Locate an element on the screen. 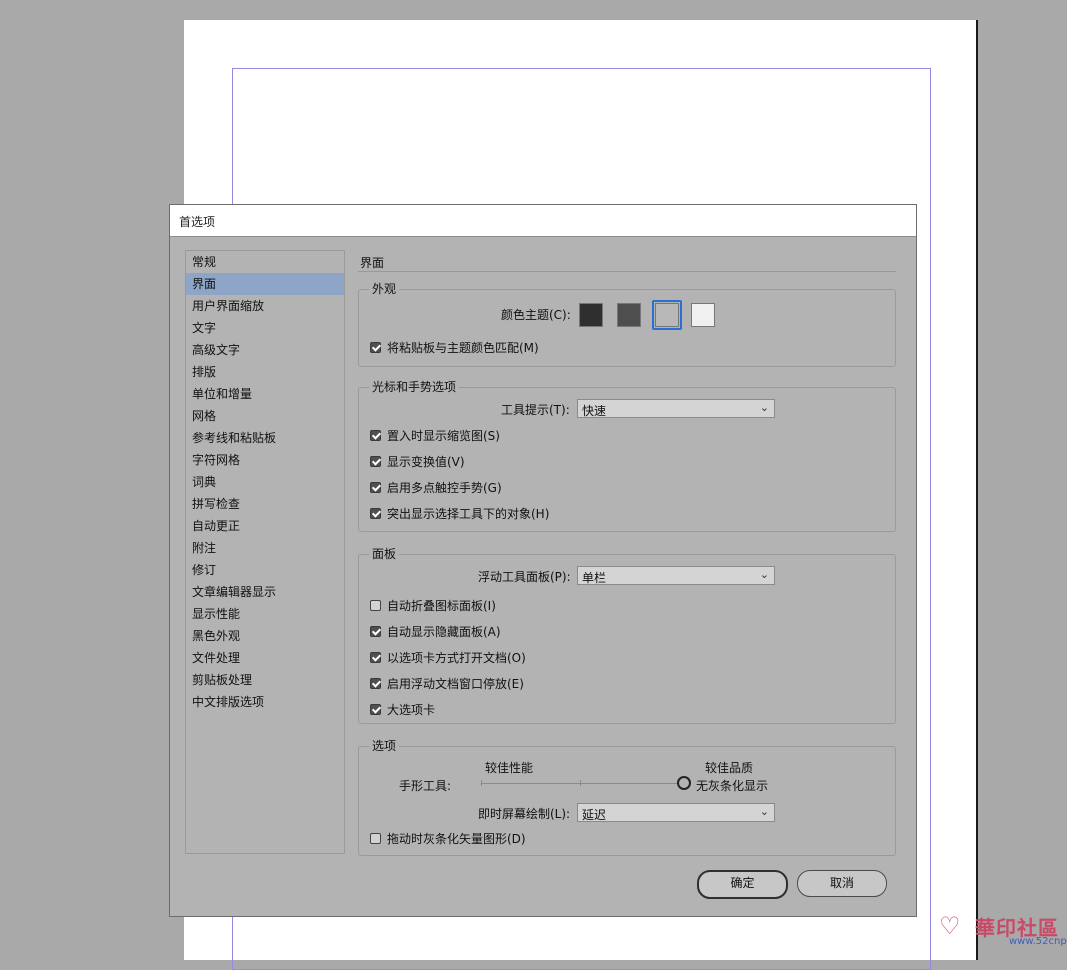 This screenshot has width=1067, height=970. nav-item: 单位和增量 is located at coordinates (265, 394).